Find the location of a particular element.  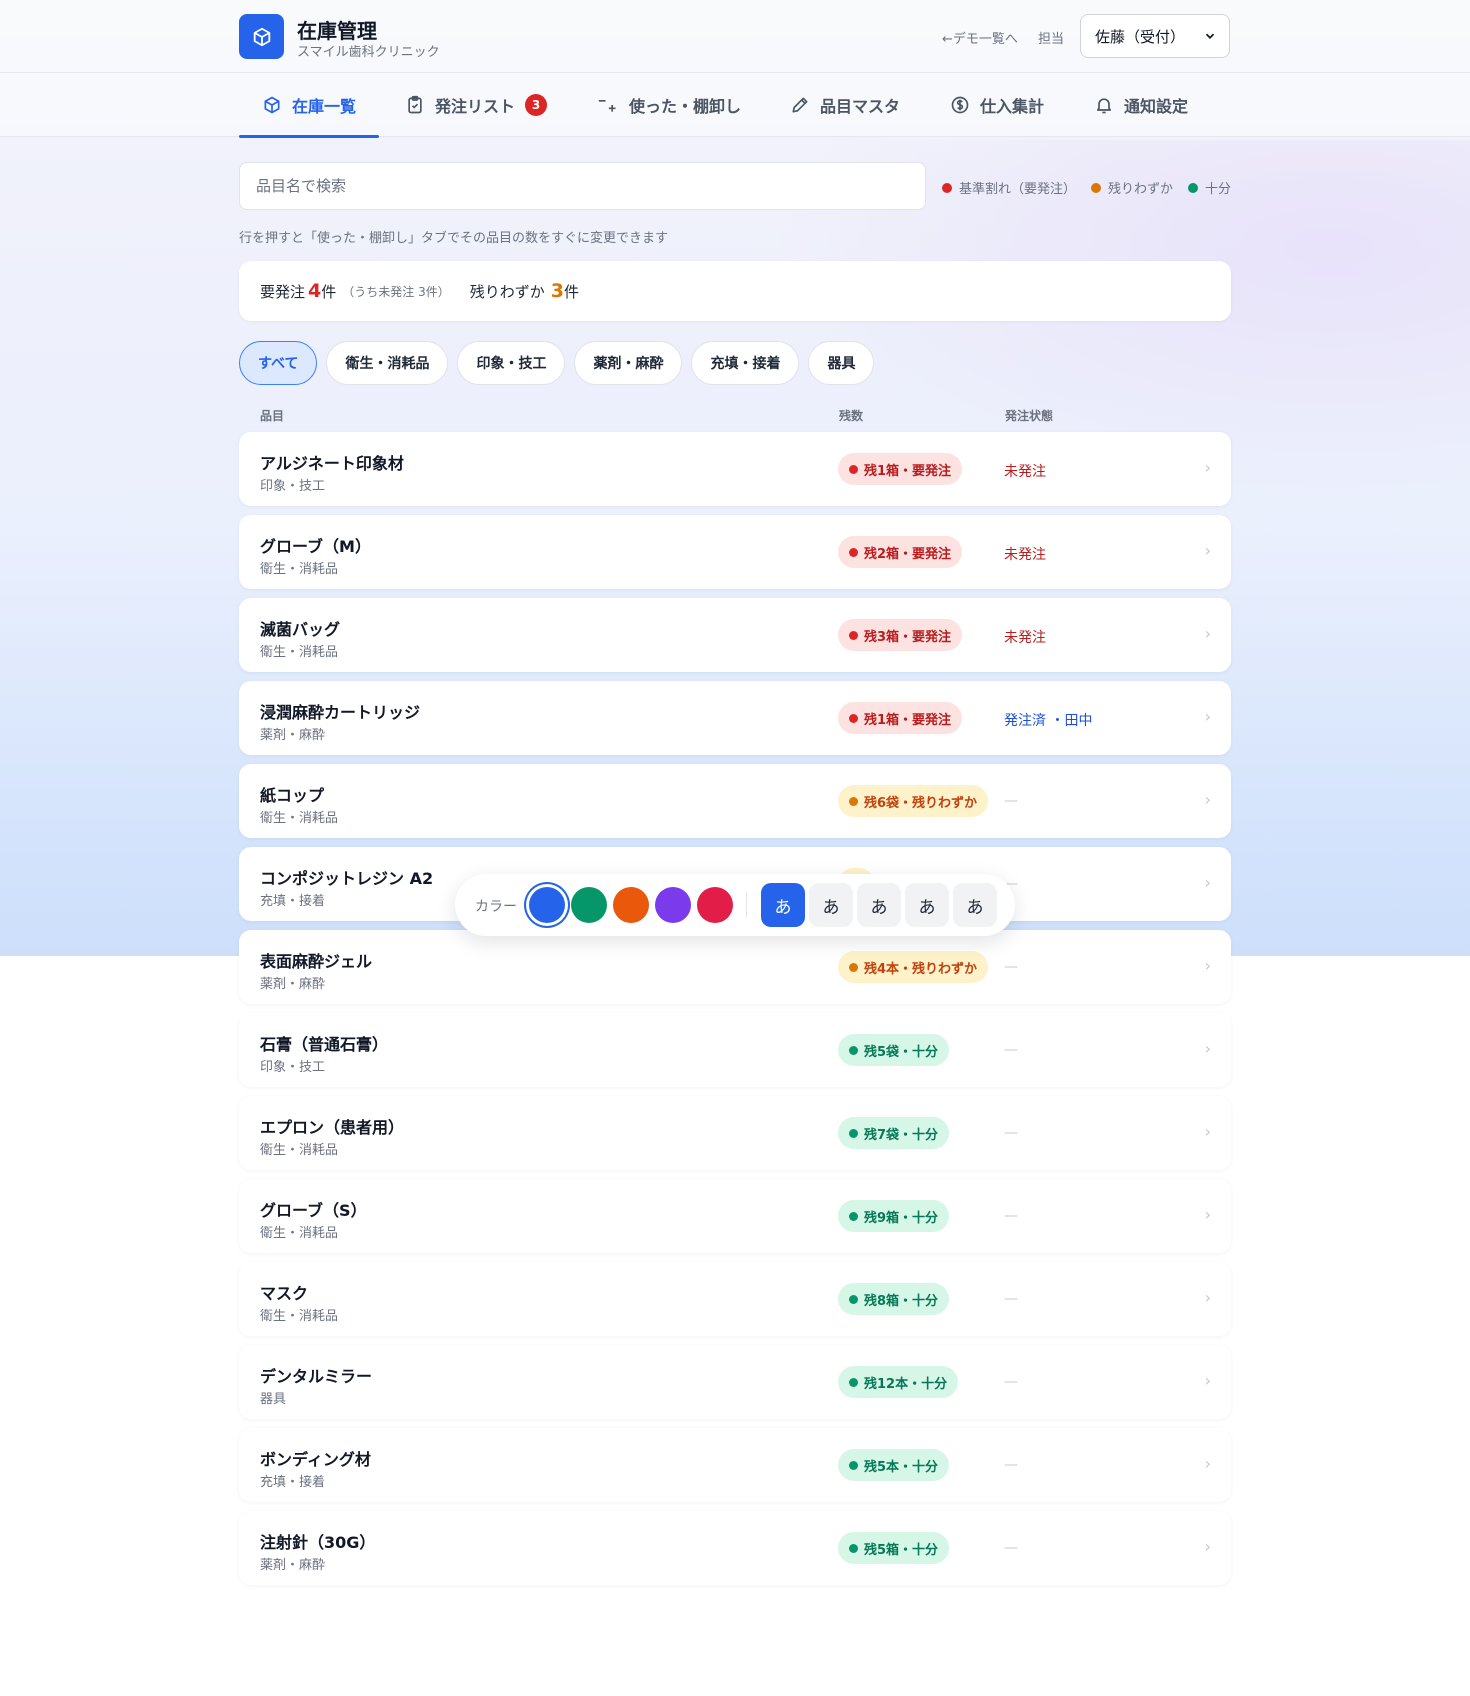

theme-palette: カラー あ あ あ あ あ is located at coordinates (735, 905).